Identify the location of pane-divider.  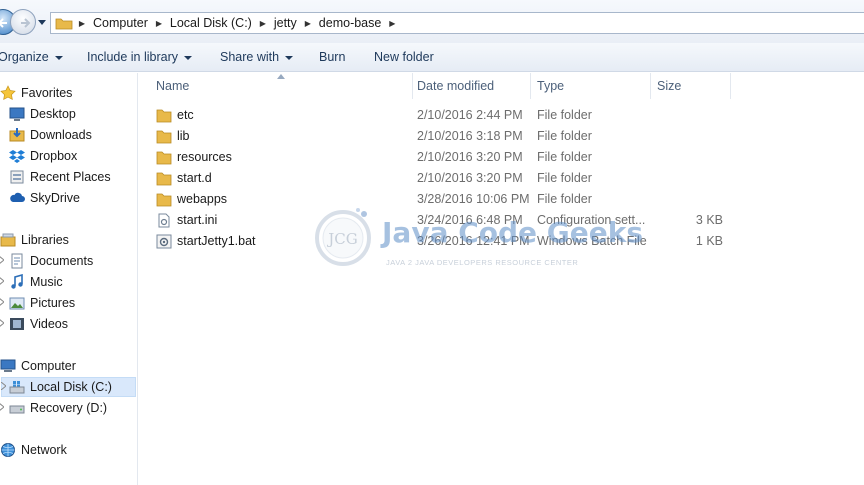
(137, 279).